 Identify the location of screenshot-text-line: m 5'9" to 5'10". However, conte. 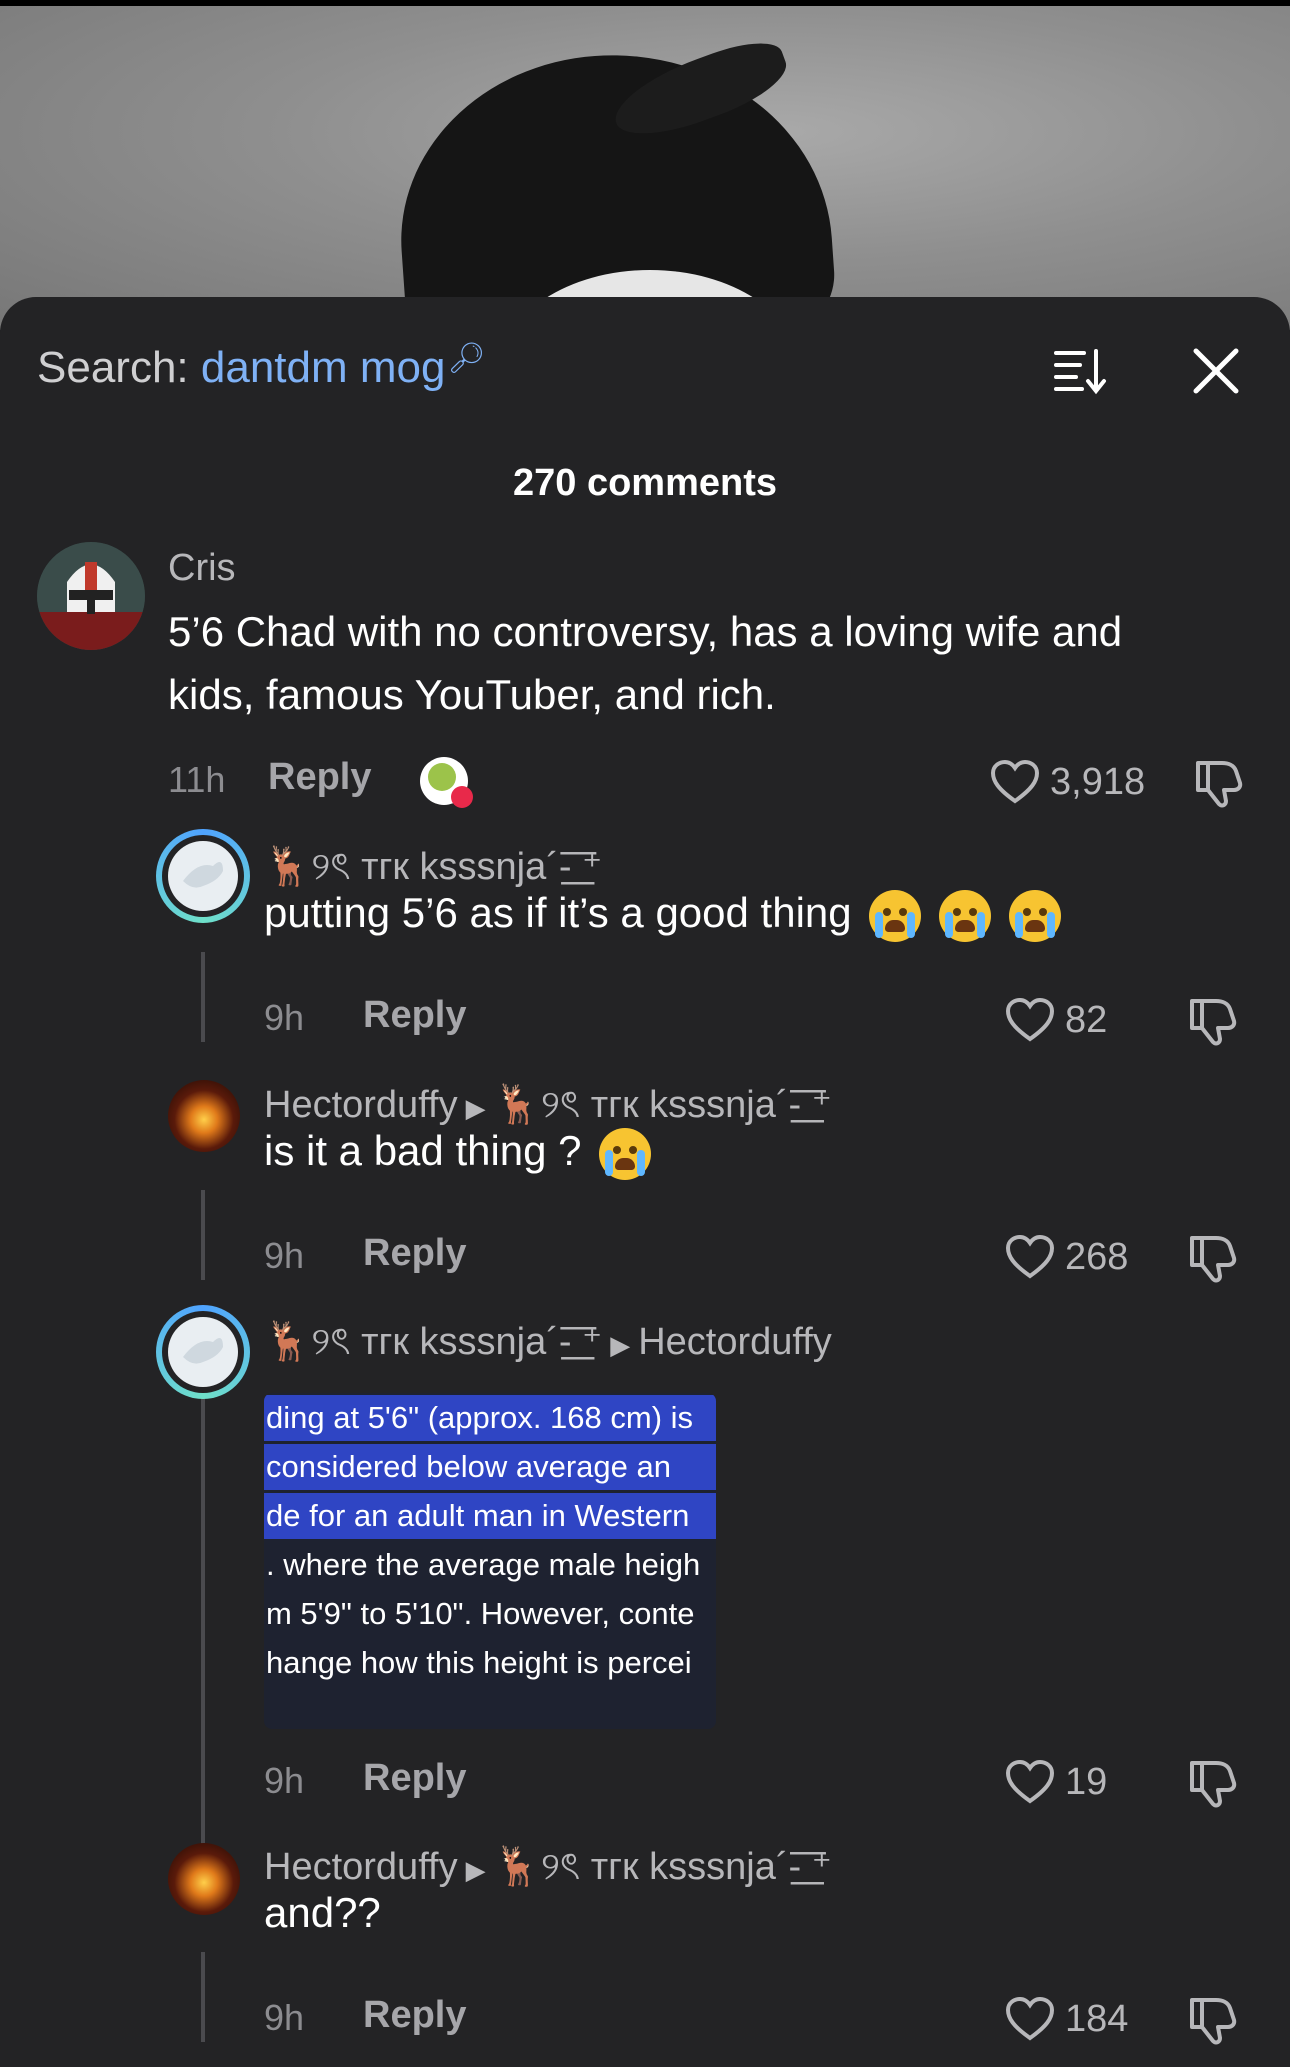
(480, 1613).